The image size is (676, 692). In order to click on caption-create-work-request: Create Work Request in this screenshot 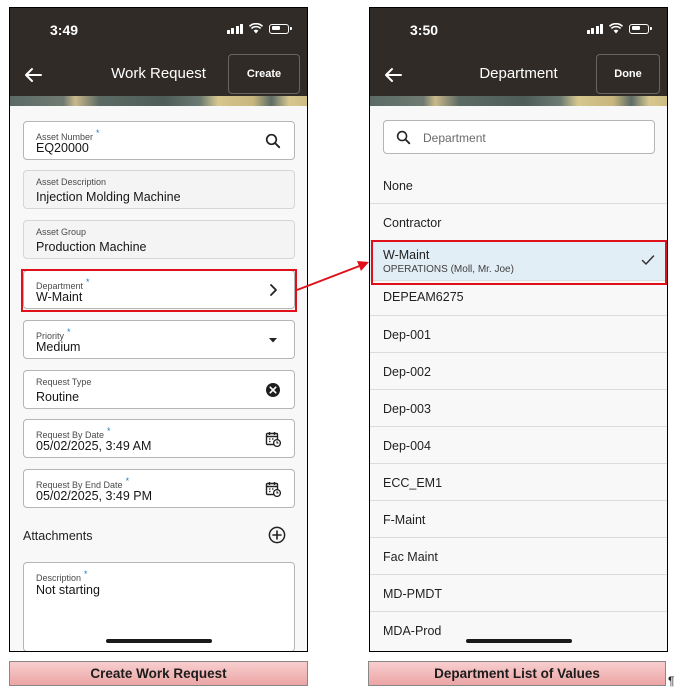, I will do `click(158, 673)`.